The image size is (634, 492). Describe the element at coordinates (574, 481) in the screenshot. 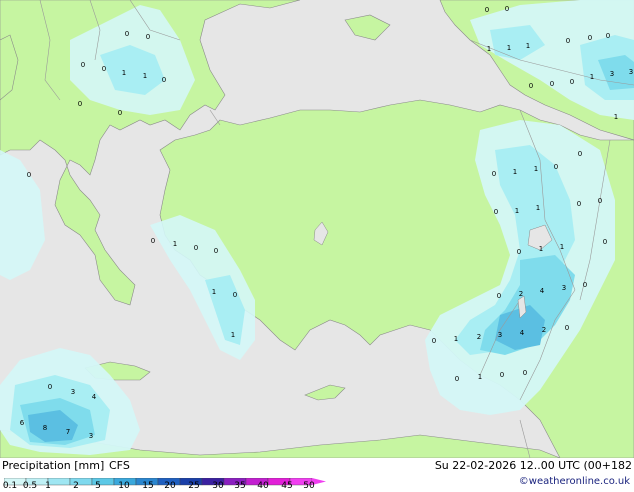

I see `credit-link: ©weatheronline.co.uk` at that location.